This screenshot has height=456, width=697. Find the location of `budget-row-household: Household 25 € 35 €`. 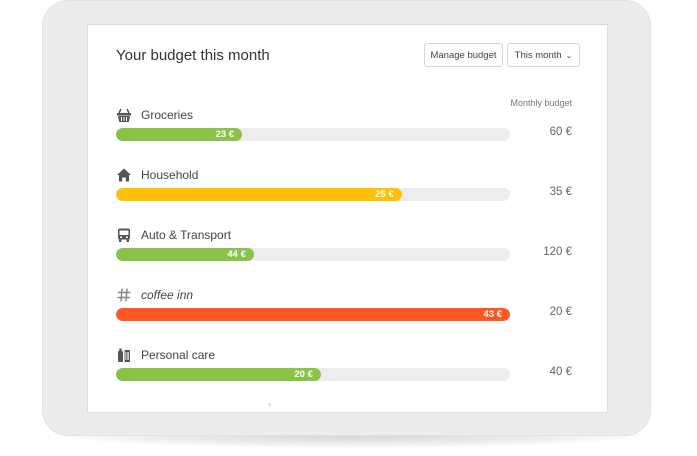

budget-row-household: Household 25 € 35 € is located at coordinates (348, 192).